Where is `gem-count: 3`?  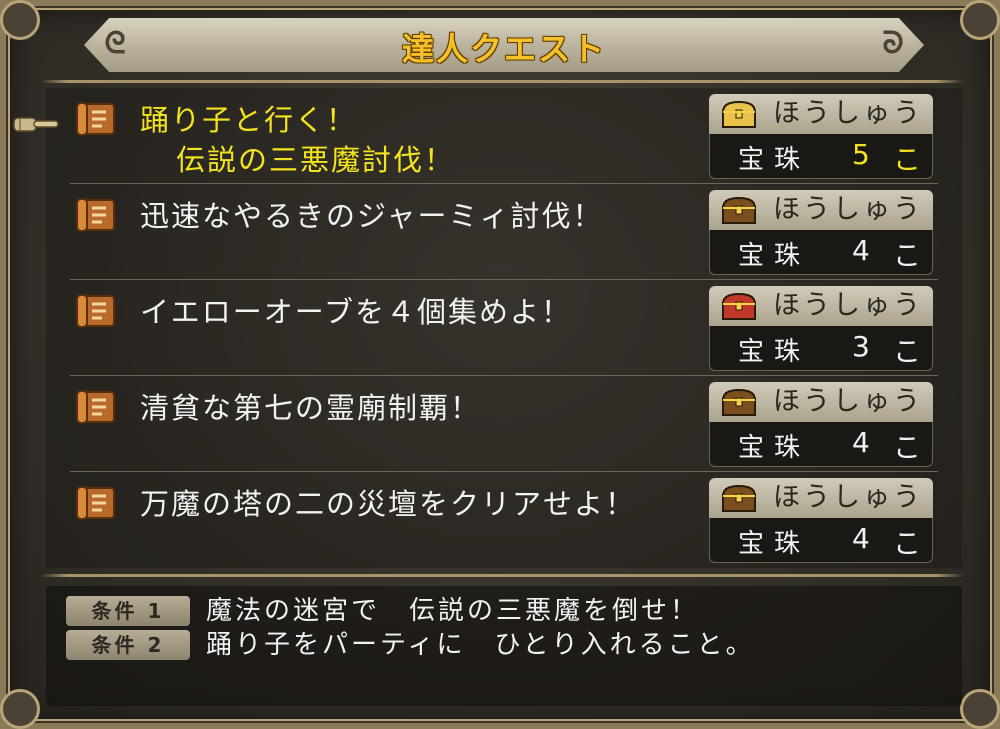 gem-count: 3 is located at coordinates (861, 346).